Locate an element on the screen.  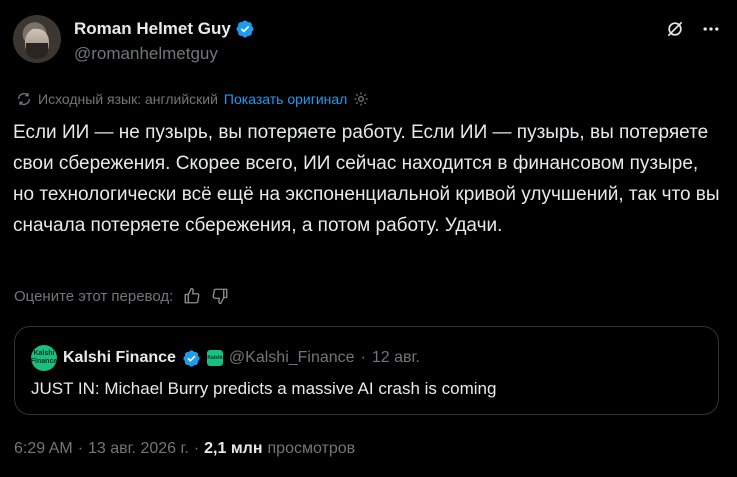
translate-icon is located at coordinates (24, 99).